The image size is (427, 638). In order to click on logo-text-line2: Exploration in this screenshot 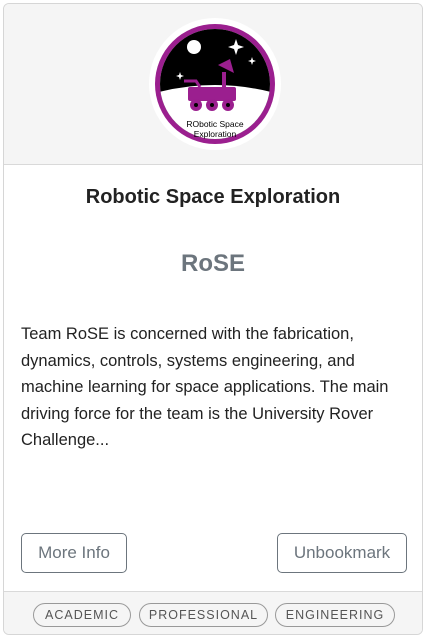, I will do `click(215, 134)`.